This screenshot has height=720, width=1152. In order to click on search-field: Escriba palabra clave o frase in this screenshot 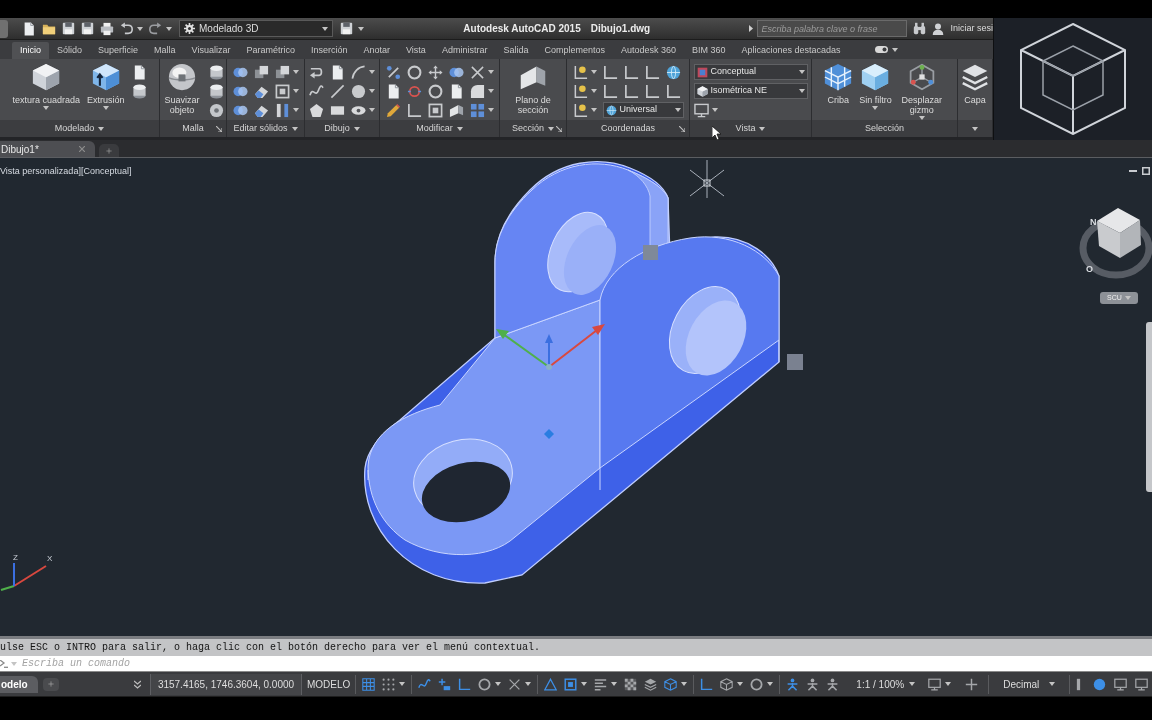, I will do `click(832, 28)`.